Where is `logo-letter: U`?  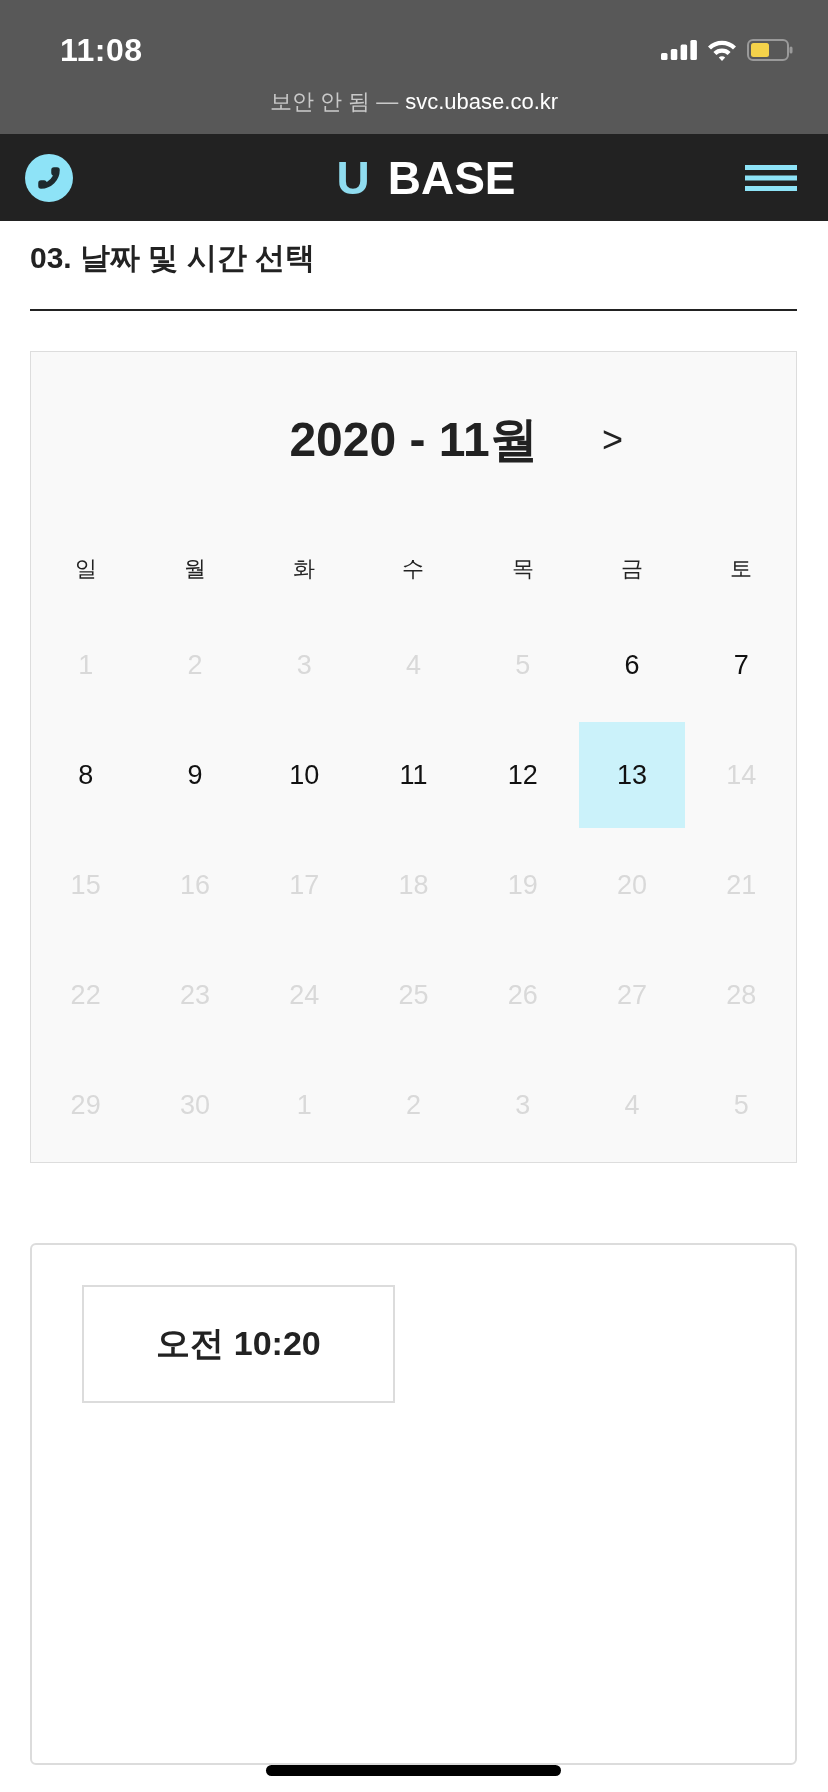
logo-letter: U is located at coordinates (353, 177).